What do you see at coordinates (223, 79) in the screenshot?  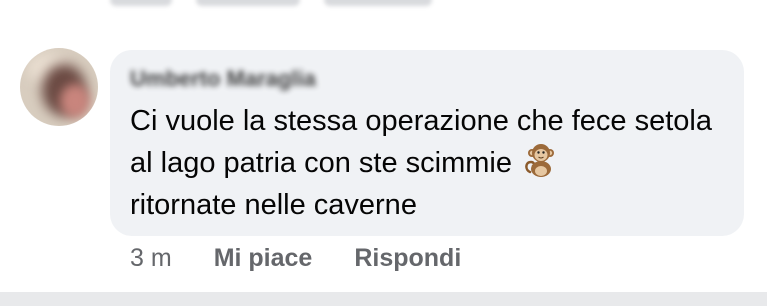 I see `comment-author-name: Umberto Maraglia` at bounding box center [223, 79].